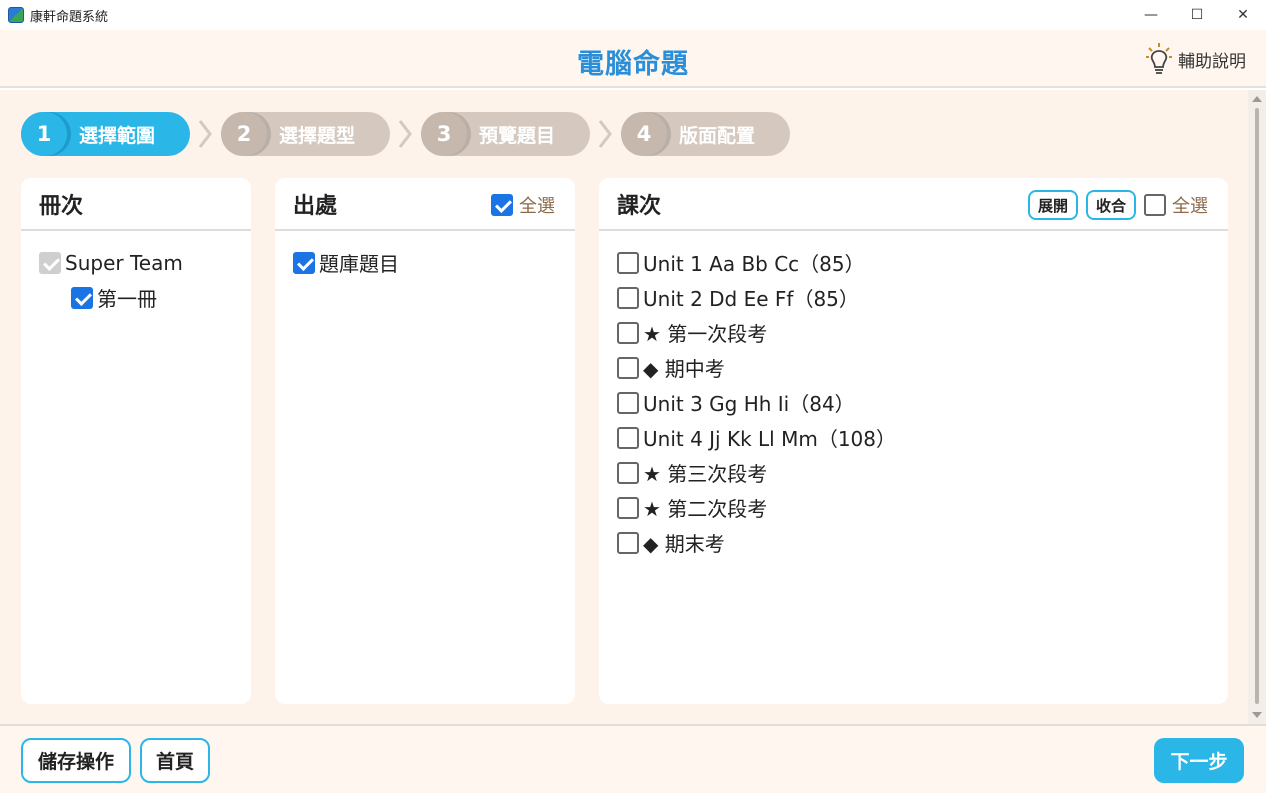  What do you see at coordinates (751, 299) in the screenshot?
I see `lesson-label: Unit 2 Dd Ee Ff（85）` at bounding box center [751, 299].